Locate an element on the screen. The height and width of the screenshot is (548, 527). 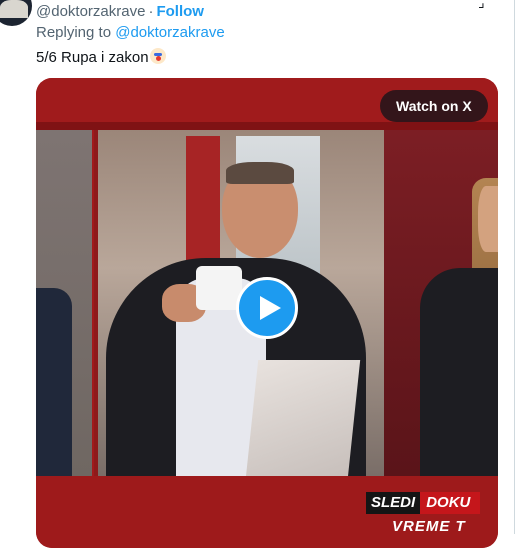
ticker-main-label: SLEDI is located at coordinates (393, 503).